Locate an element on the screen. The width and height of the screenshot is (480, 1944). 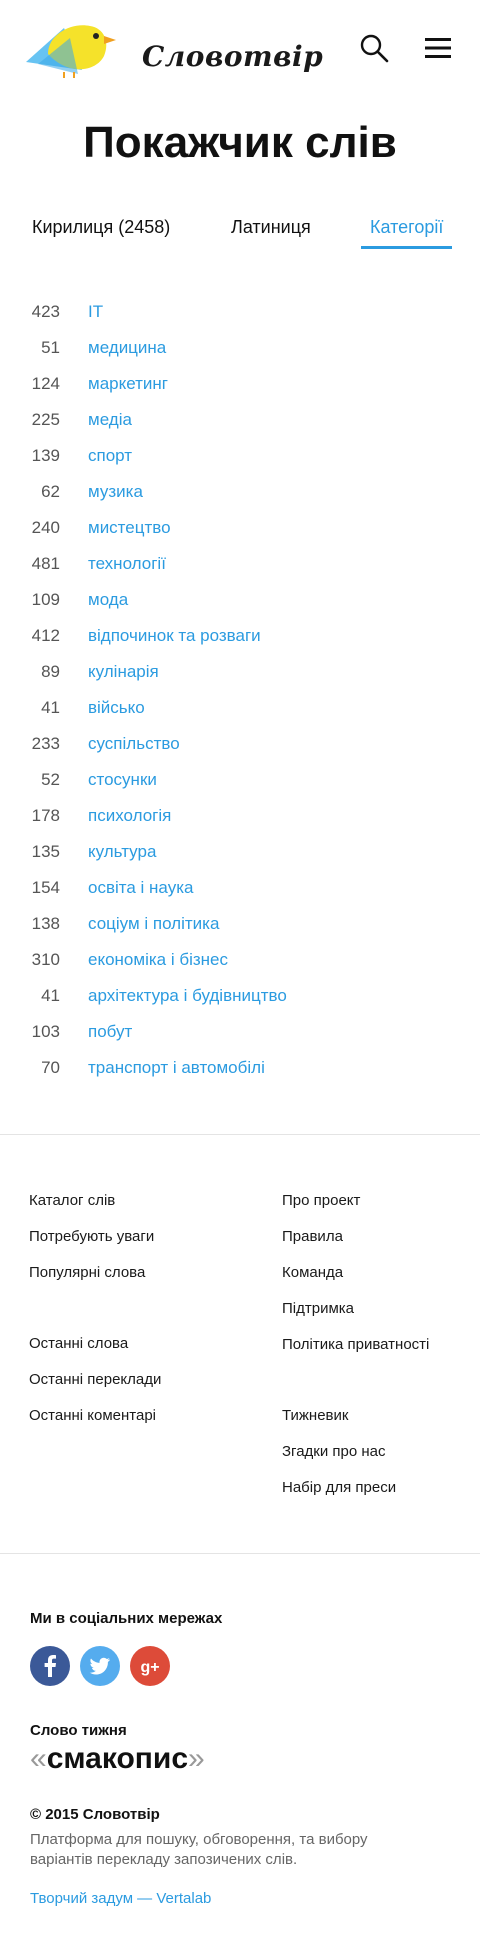
category-link: освіта і наука is located at coordinates (140, 888).